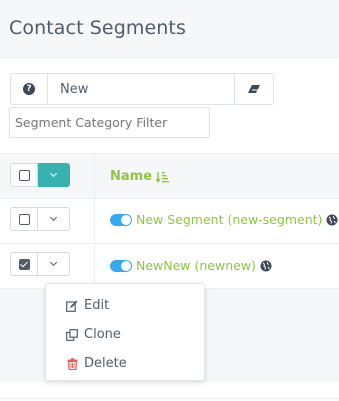 The height and width of the screenshot is (401, 339). I want to click on search-input, so click(141, 89).